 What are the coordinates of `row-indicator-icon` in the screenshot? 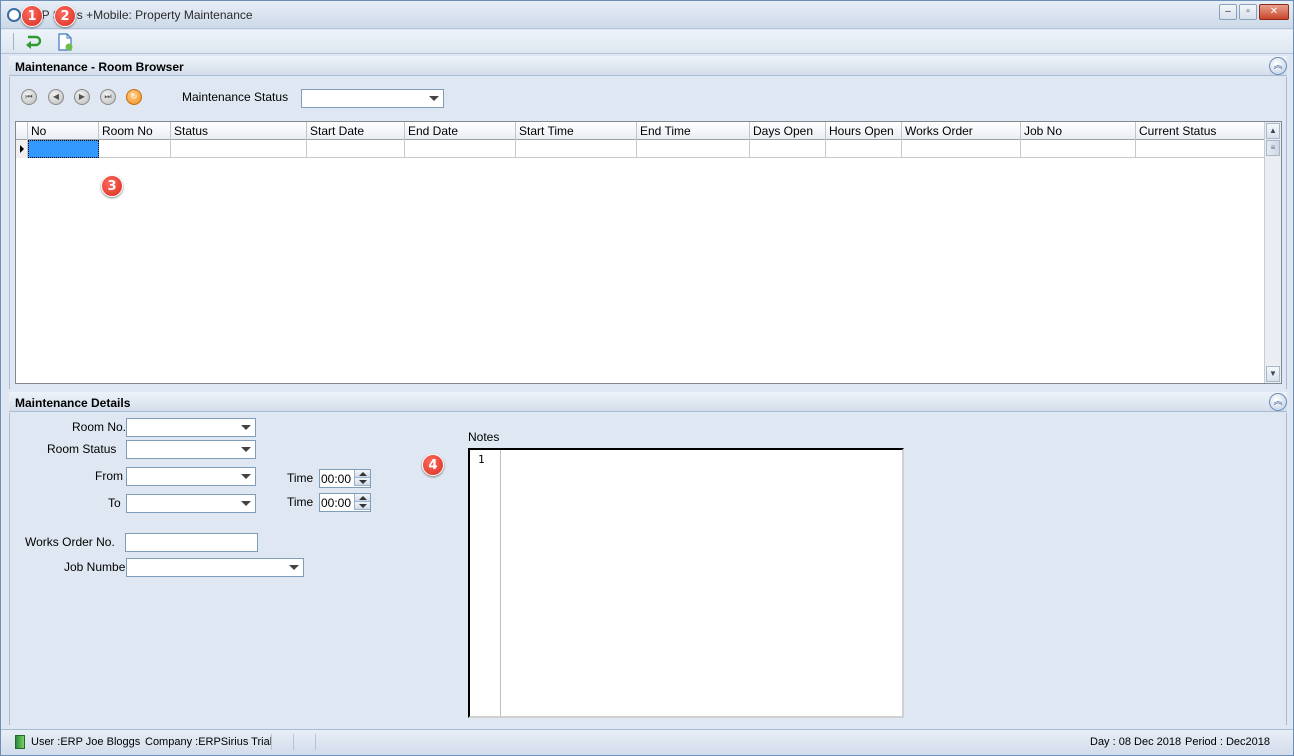 It's located at (22, 149).